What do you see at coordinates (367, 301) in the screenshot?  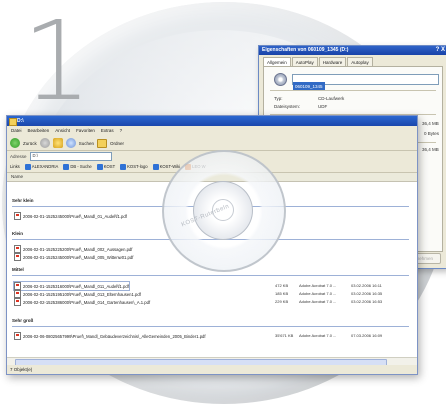 I see `file-date: 03.02.2006 16:53` at bounding box center [367, 301].